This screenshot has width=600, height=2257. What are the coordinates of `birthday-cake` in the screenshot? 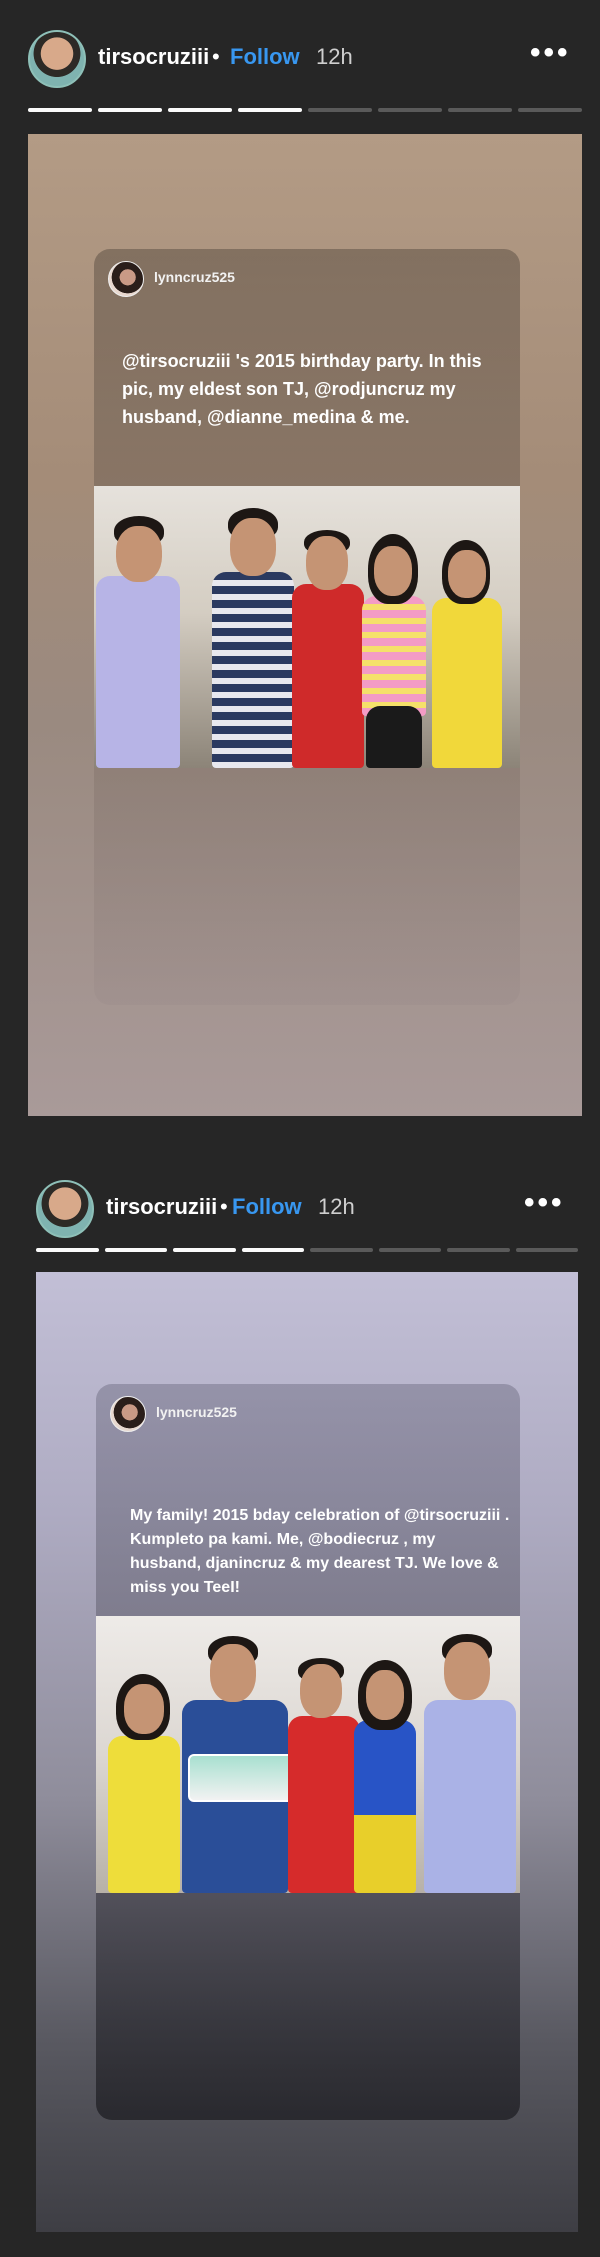 It's located at (242, 1778).